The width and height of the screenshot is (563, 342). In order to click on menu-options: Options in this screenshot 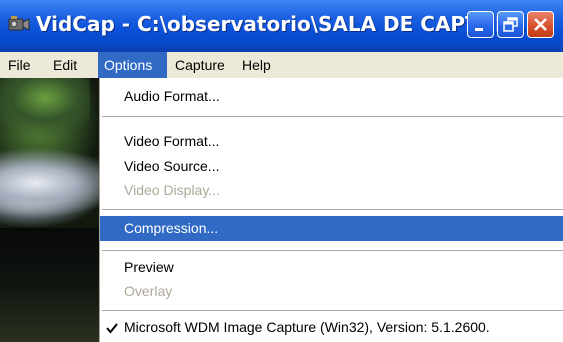, I will do `click(132, 65)`.